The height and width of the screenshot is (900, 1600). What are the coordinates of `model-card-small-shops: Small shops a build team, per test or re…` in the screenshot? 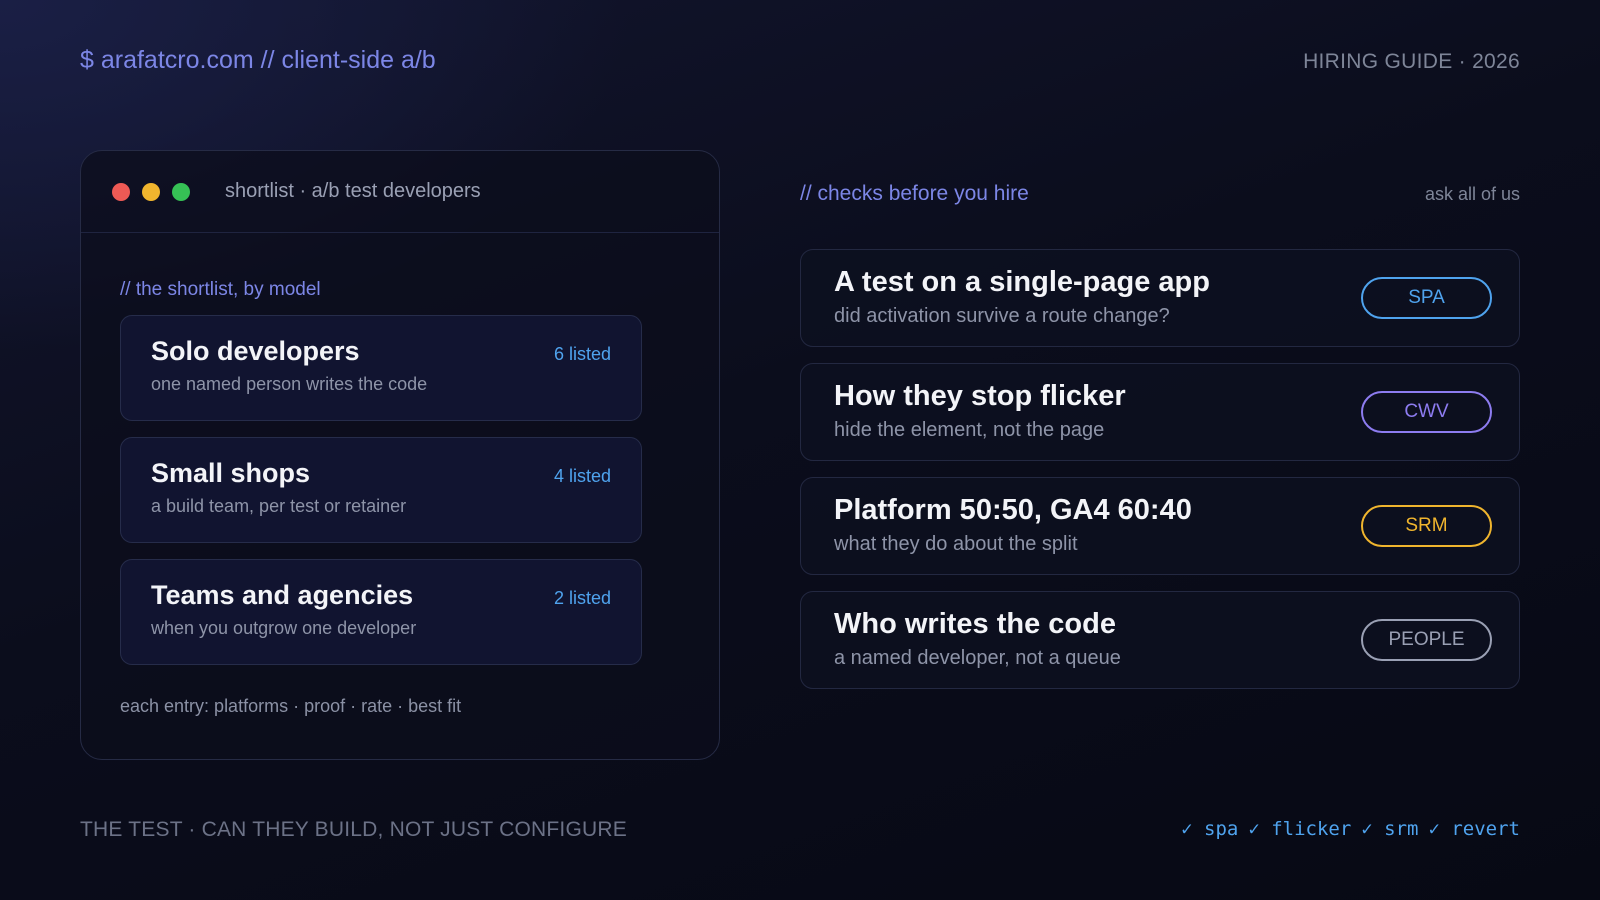 It's located at (381, 490).